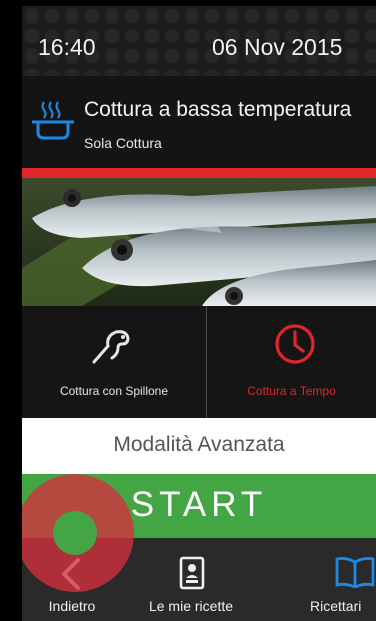 The height and width of the screenshot is (621, 376). I want to click on program-subtitle: Sola Cottura, so click(123, 143).